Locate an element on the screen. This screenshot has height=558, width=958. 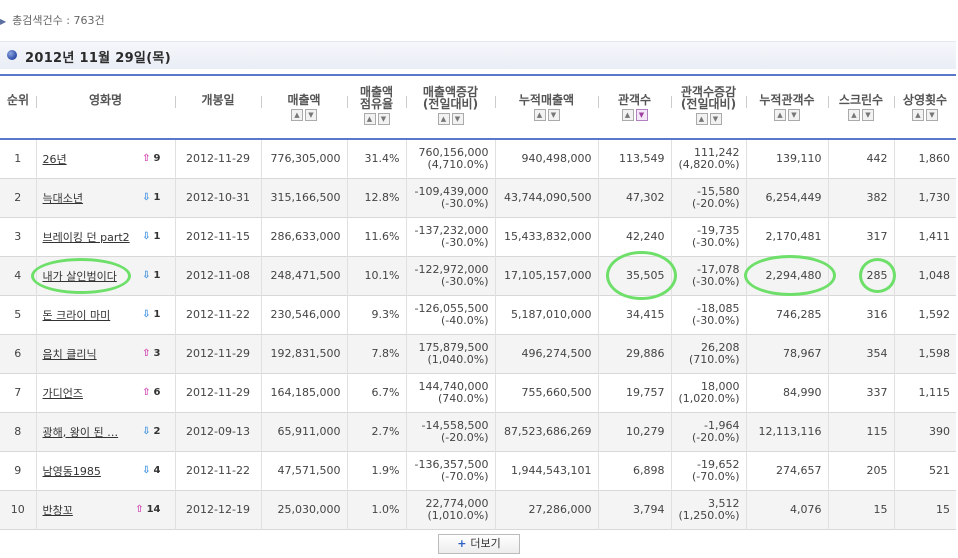
screens-cell: 15 is located at coordinates (860, 509).